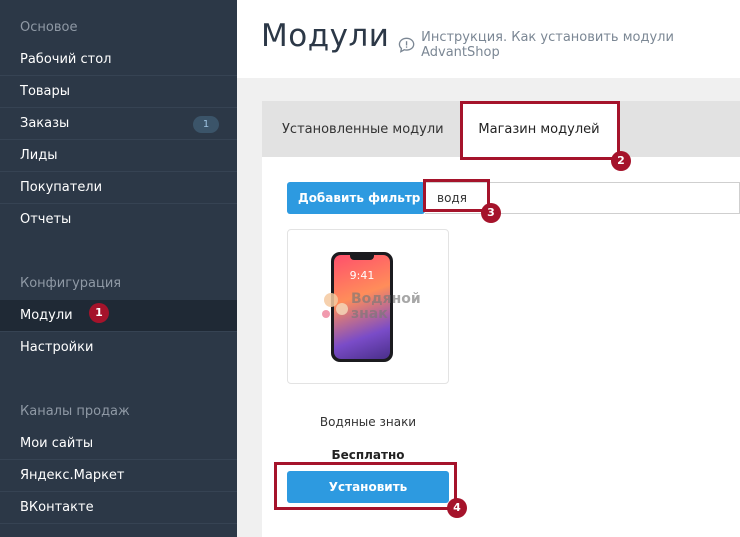 Image resolution: width=740 pixels, height=537 pixels. What do you see at coordinates (71, 283) in the screenshot?
I see `sidebar-section-config-title: Конфигурация` at bounding box center [71, 283].